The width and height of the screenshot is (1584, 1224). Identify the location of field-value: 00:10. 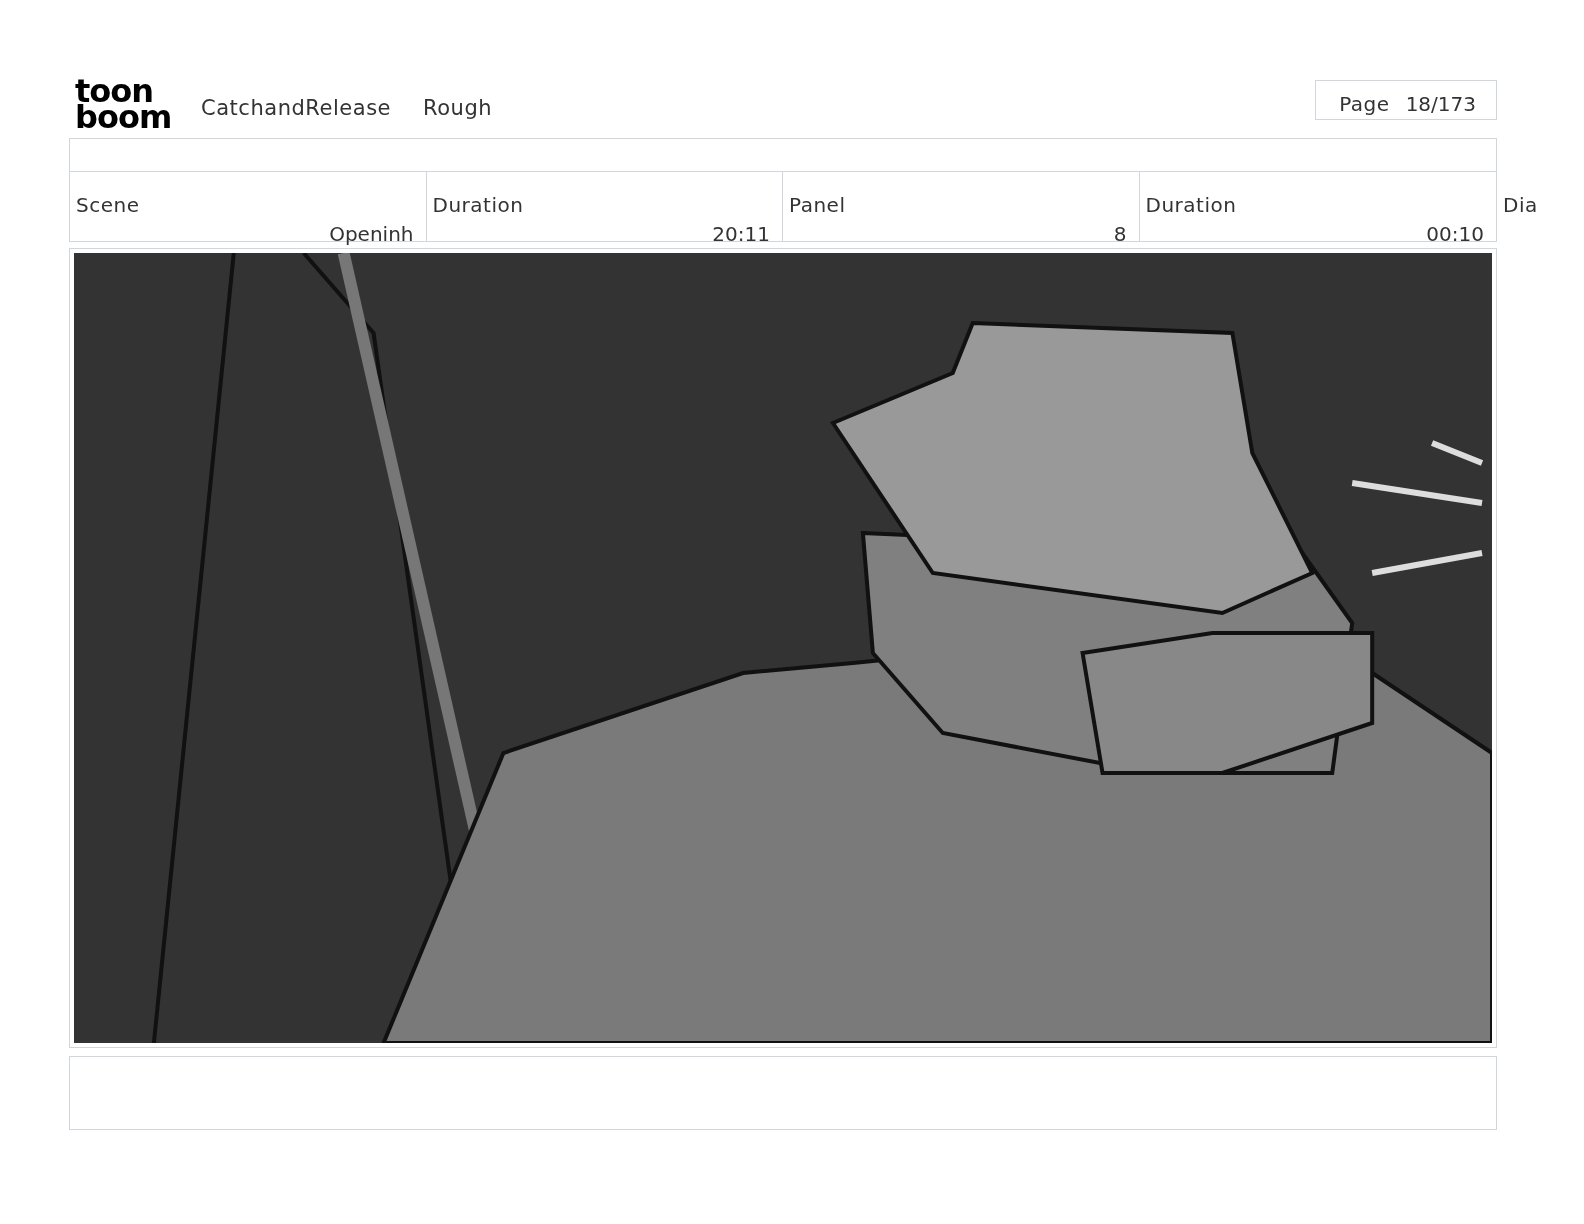
(1455, 234).